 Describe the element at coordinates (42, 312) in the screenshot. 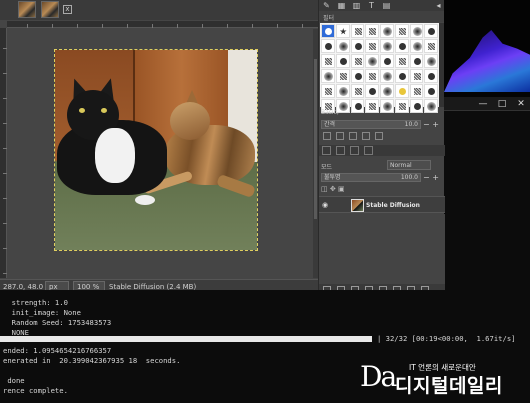

I see `terminal-line: init_image: None` at that location.